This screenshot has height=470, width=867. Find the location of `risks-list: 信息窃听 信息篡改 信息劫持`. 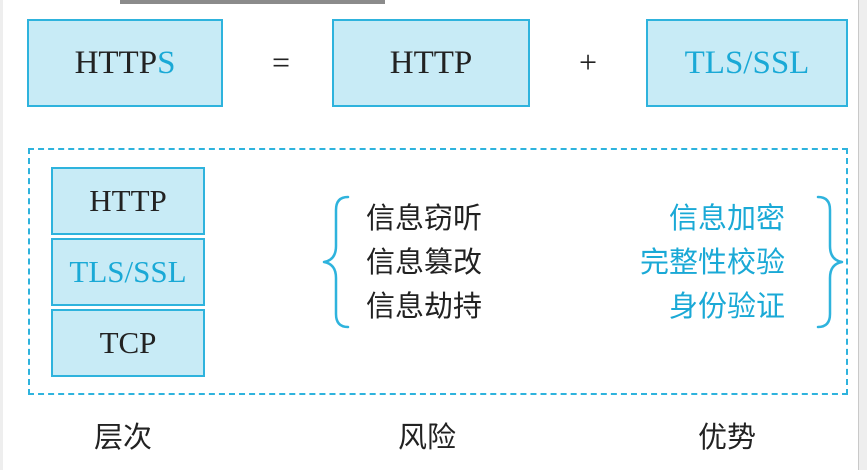

risks-list: 信息窃听 信息篡改 信息劫持 is located at coordinates (424, 262).